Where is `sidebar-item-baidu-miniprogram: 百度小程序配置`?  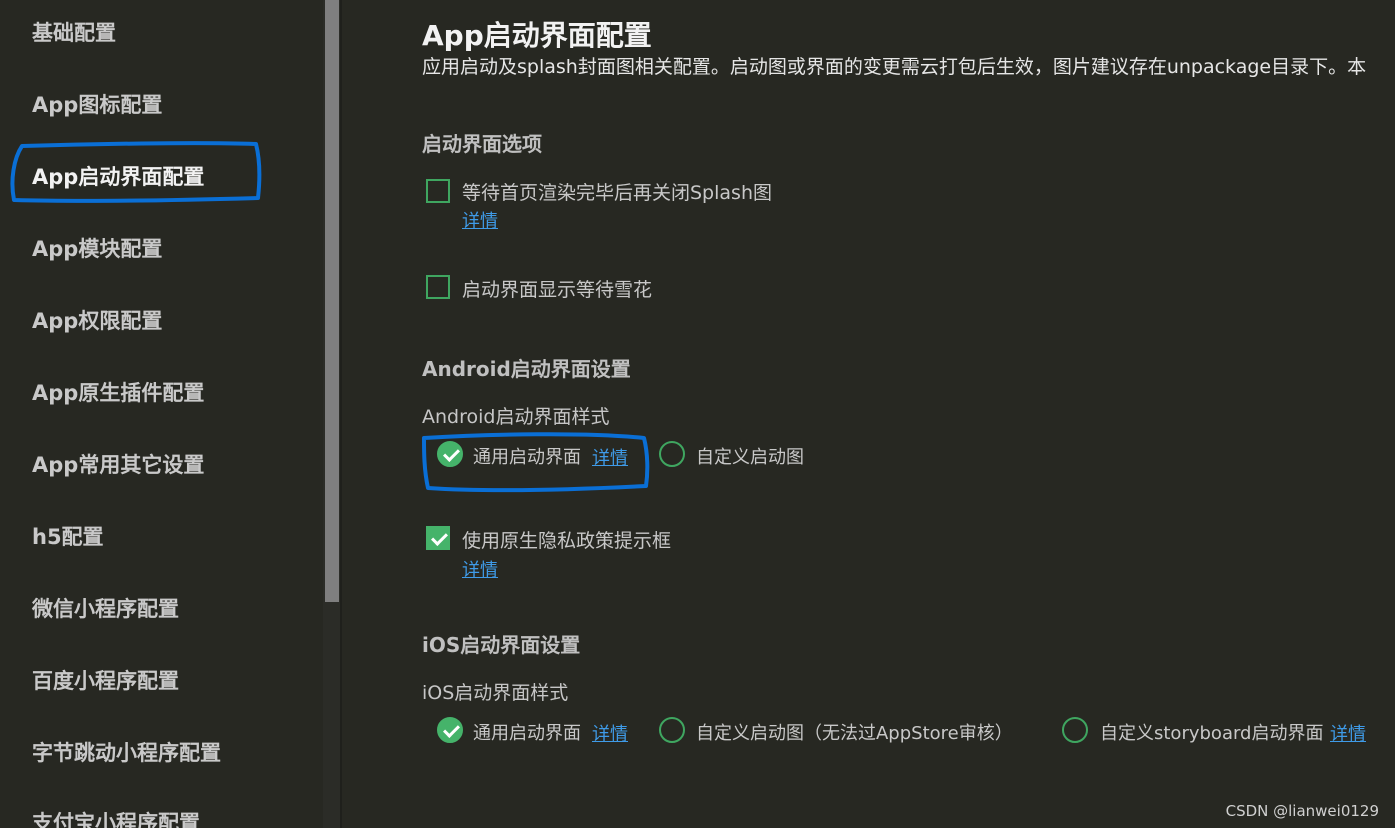 sidebar-item-baidu-miniprogram: 百度小程序配置 is located at coordinates (105, 680).